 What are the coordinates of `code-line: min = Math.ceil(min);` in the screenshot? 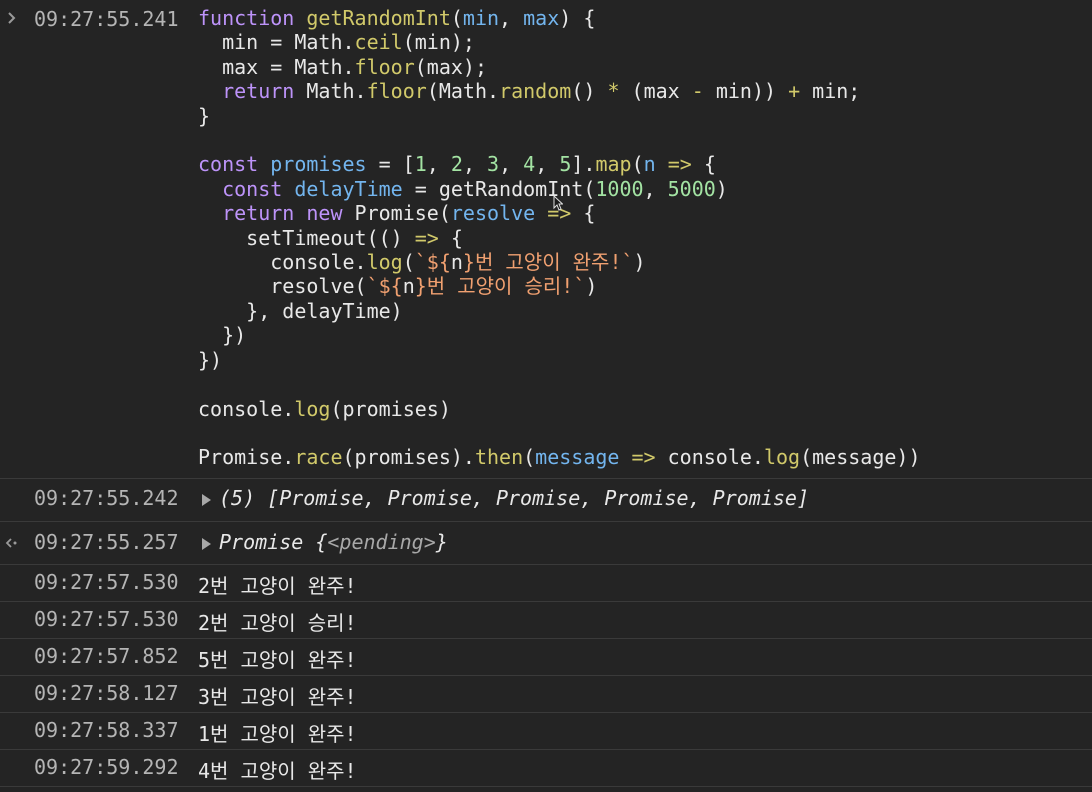 It's located at (559, 42).